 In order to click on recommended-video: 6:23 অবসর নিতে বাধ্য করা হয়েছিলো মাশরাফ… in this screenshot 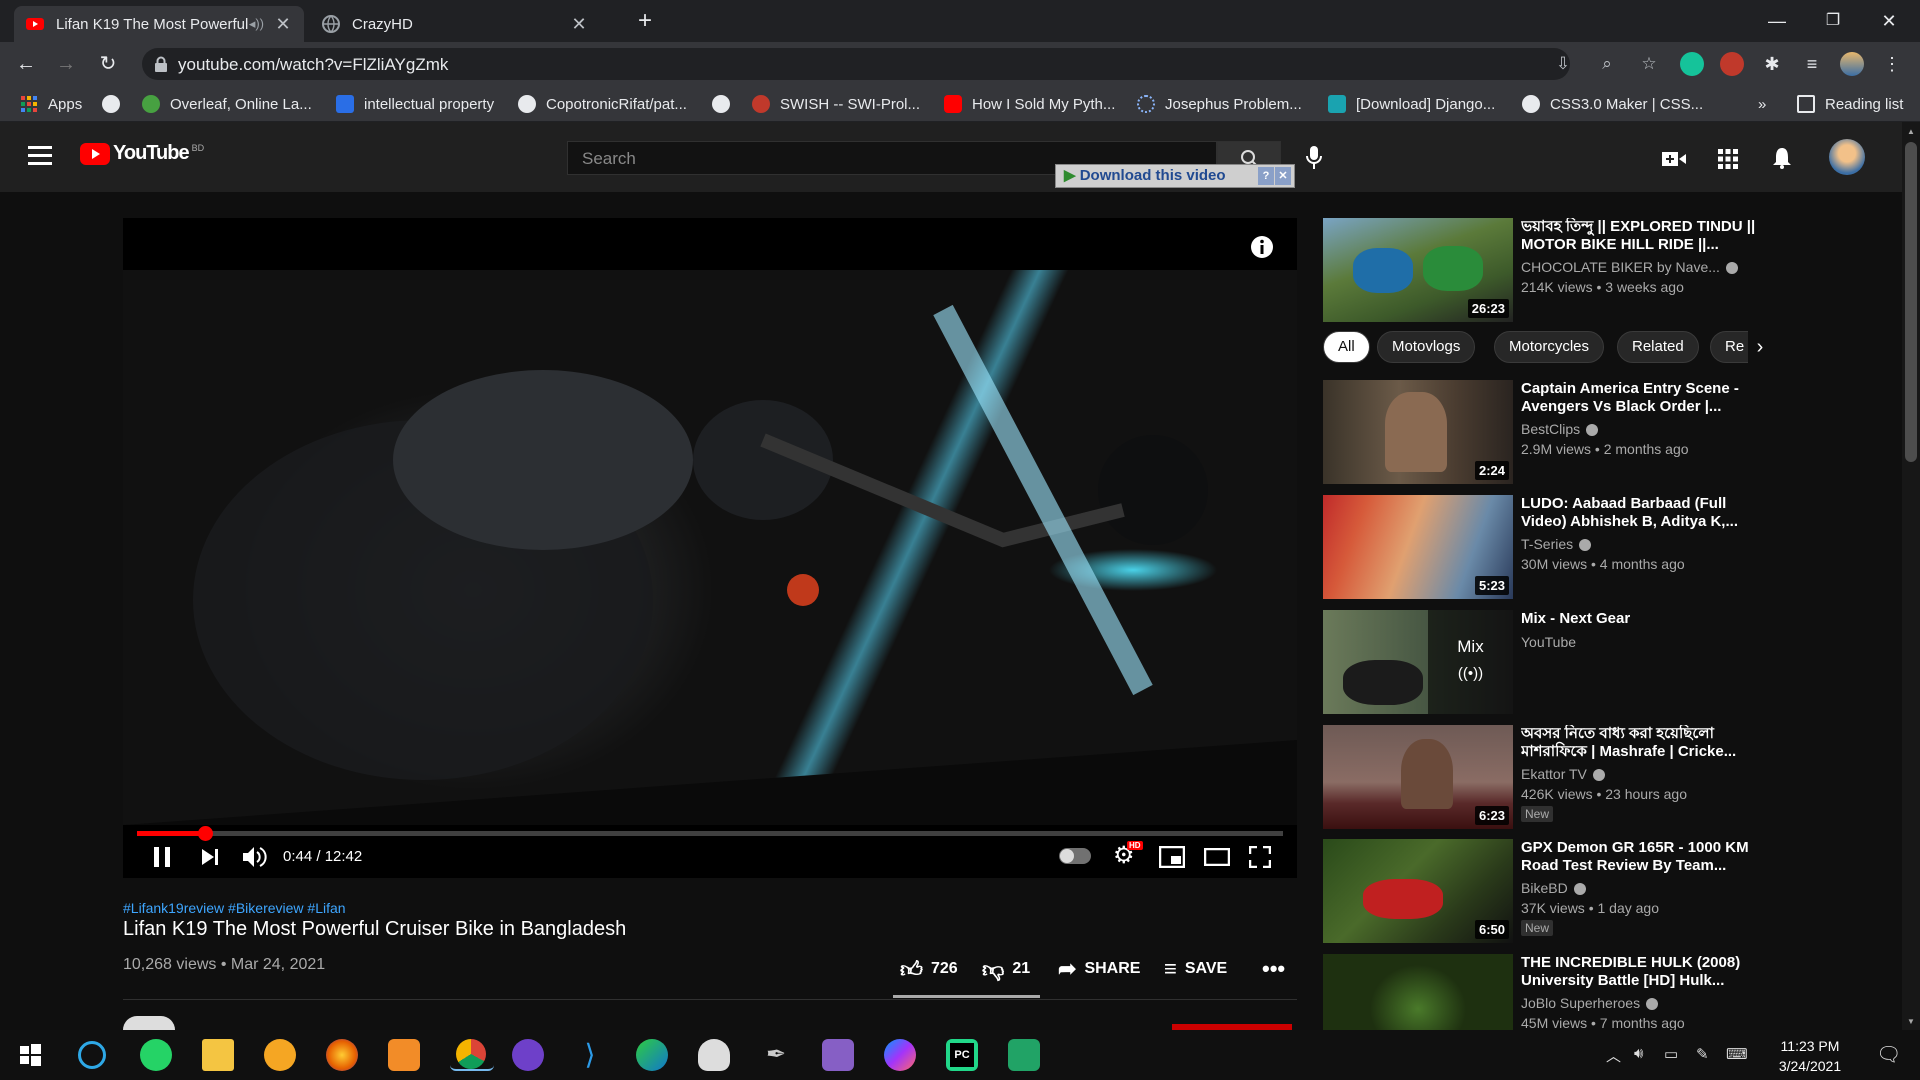, I will do `click(1548, 777)`.